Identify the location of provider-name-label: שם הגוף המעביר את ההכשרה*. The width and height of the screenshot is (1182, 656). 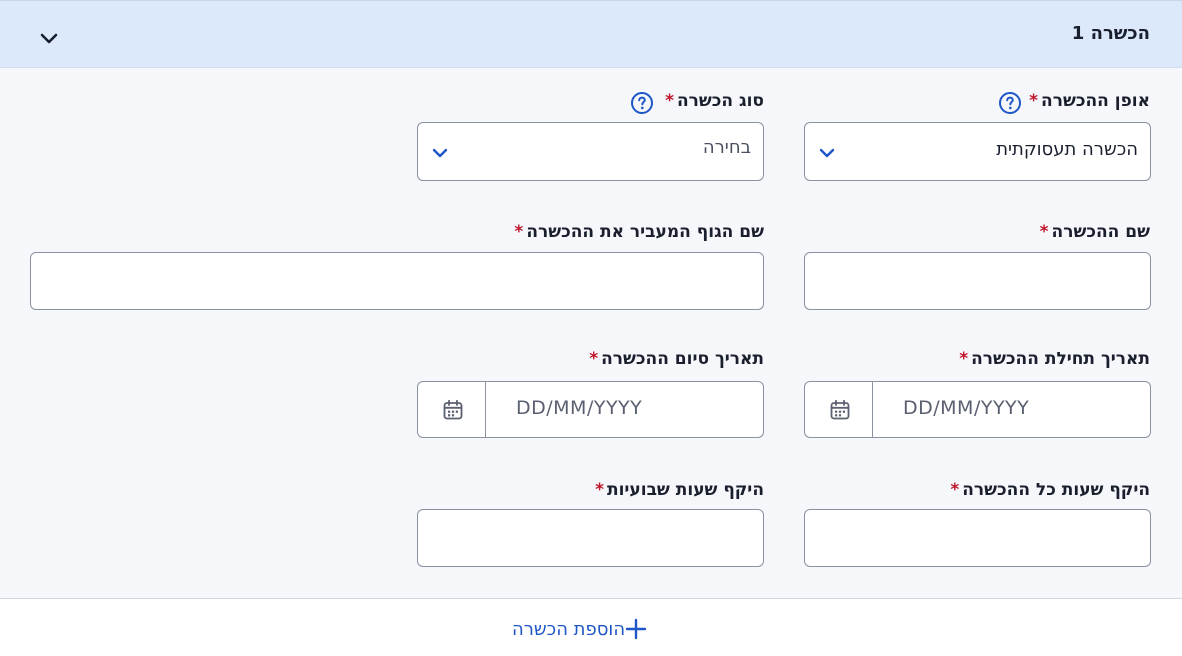
(639, 232).